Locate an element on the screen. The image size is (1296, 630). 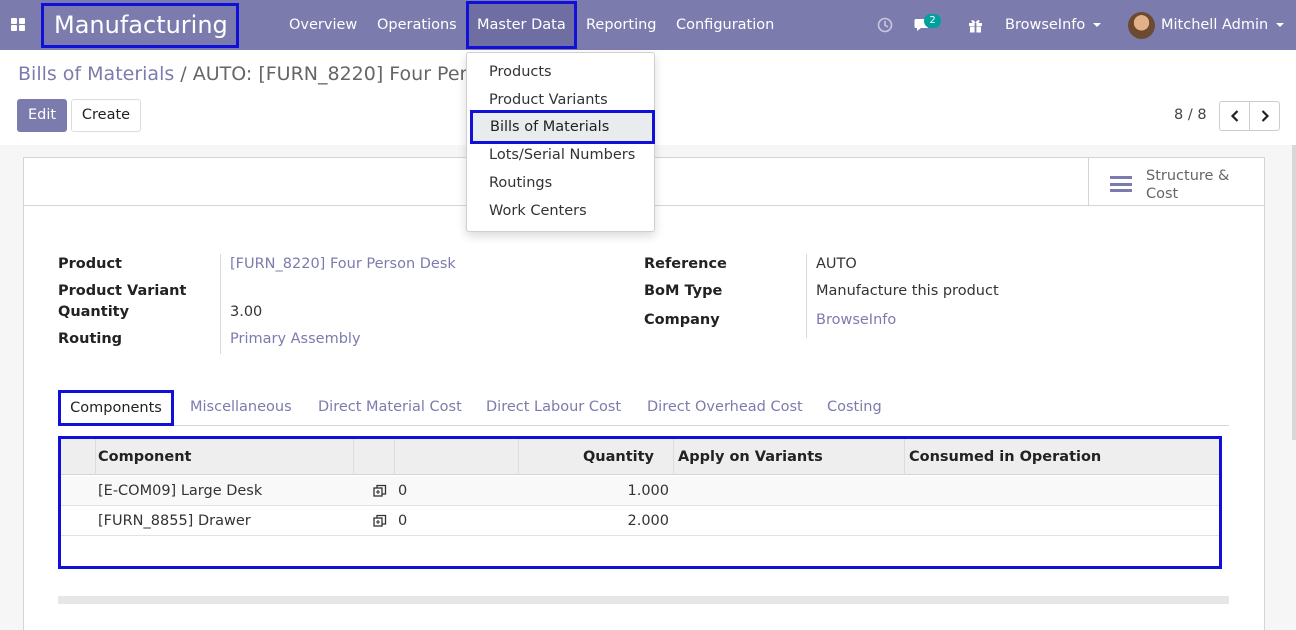
create-button: Create is located at coordinates (106, 115).